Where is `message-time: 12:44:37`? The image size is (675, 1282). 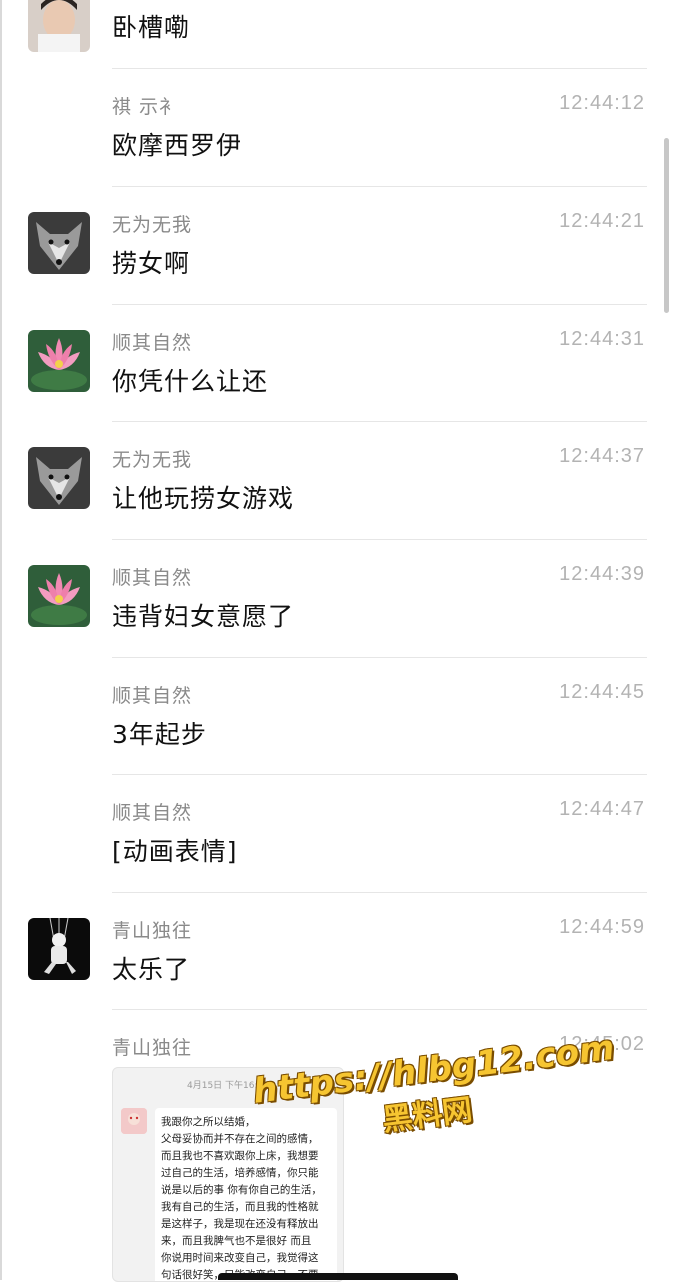
message-time: 12:44:37 is located at coordinates (602, 456).